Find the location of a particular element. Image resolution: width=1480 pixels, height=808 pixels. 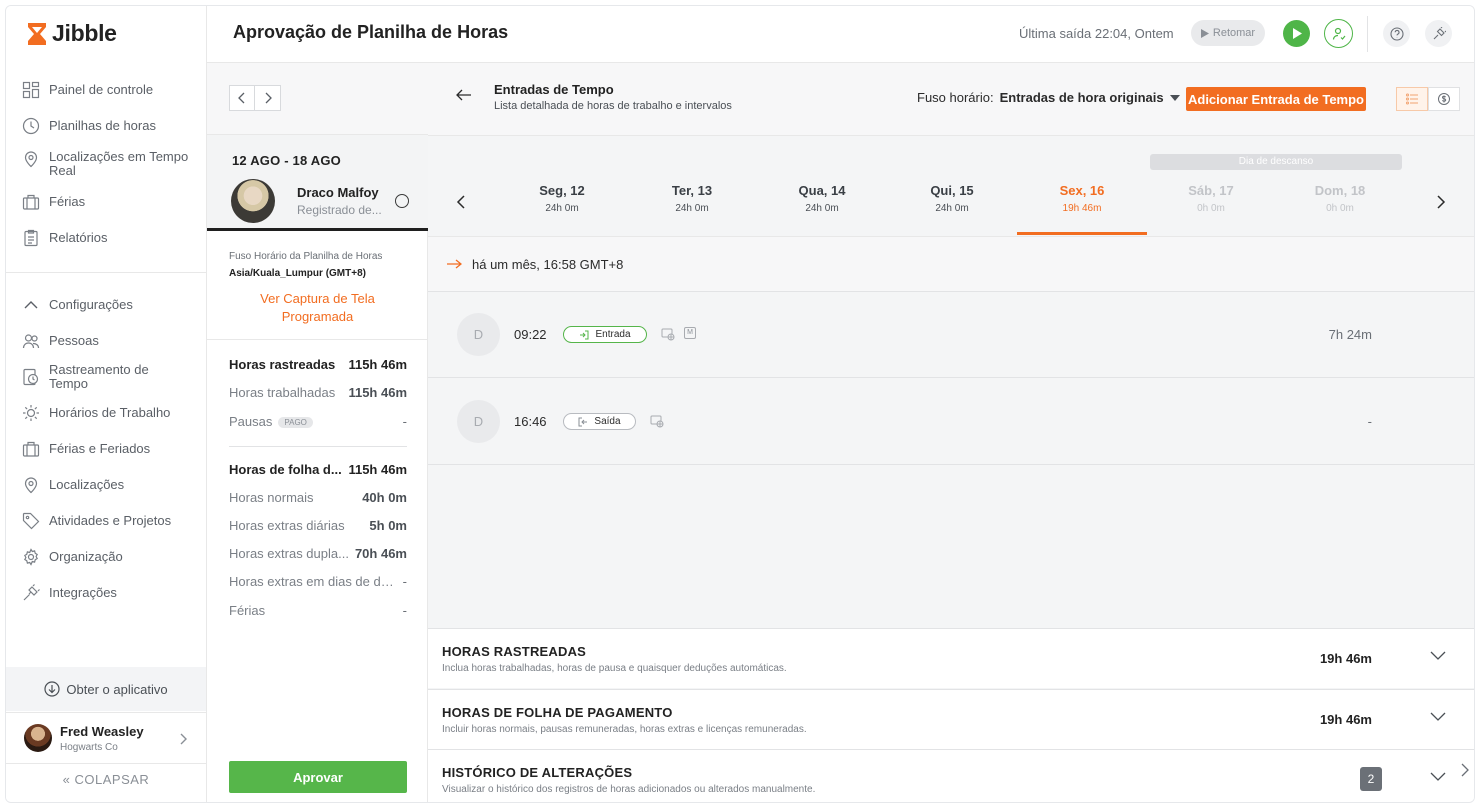

entry-time: 16:46 is located at coordinates (530, 421).